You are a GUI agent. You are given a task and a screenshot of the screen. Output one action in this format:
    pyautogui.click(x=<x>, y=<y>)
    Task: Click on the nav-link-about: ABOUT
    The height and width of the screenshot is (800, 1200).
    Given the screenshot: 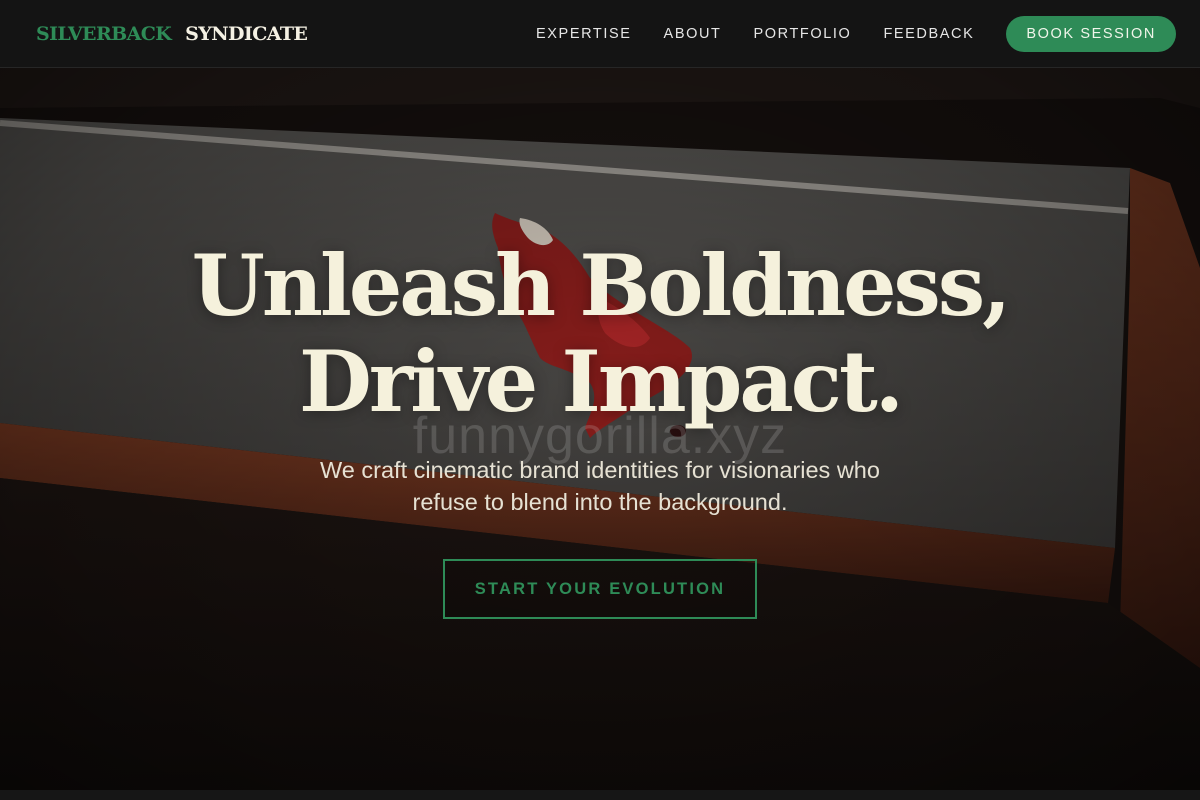 What is the action you would take?
    pyautogui.click(x=693, y=34)
    